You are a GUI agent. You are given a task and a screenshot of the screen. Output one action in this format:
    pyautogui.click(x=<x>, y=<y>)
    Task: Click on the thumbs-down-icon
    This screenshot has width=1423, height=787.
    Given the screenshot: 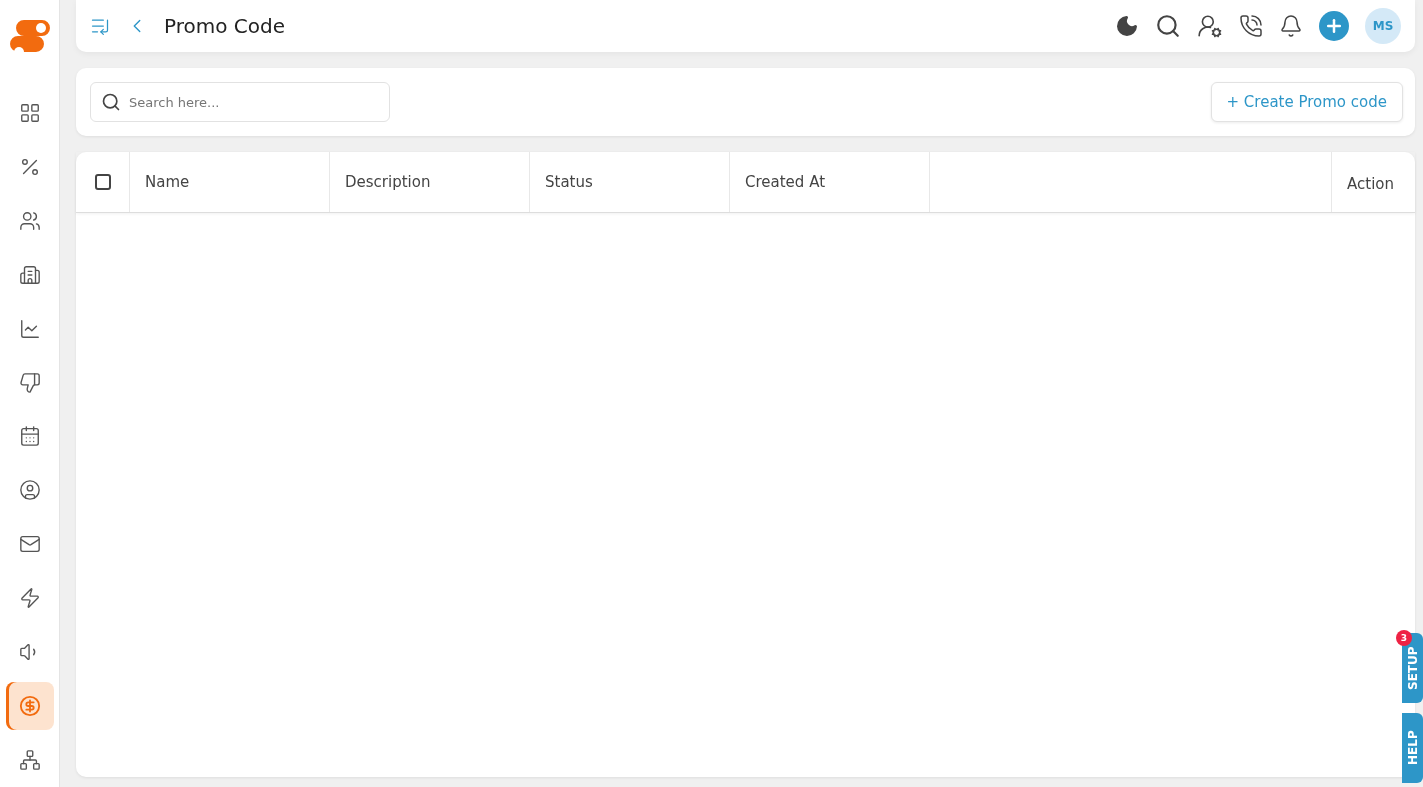 What is the action you would take?
    pyautogui.click(x=29, y=382)
    